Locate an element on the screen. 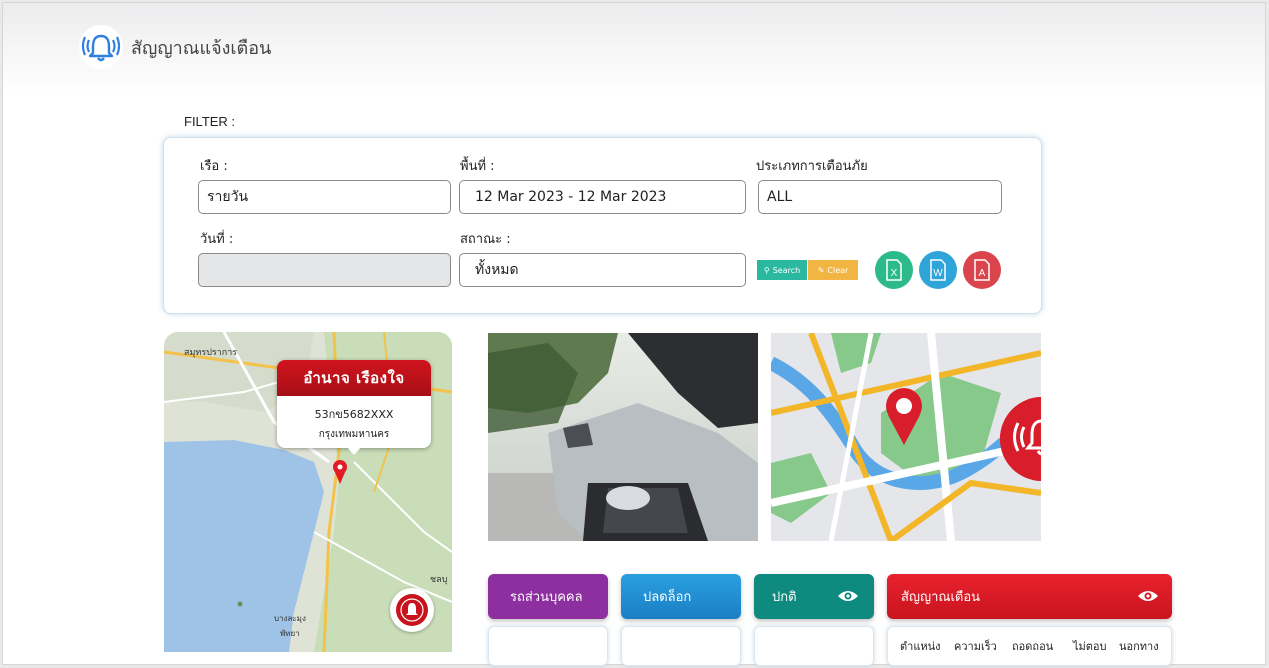  search-icon: ⚲ is located at coordinates (766, 270).